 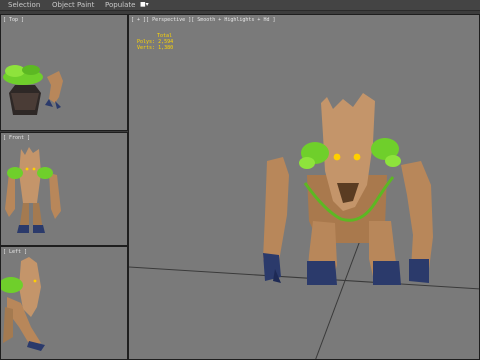 What do you see at coordinates (73, 5) in the screenshot?
I see `menu-object-paint: Object Paint` at bounding box center [73, 5].